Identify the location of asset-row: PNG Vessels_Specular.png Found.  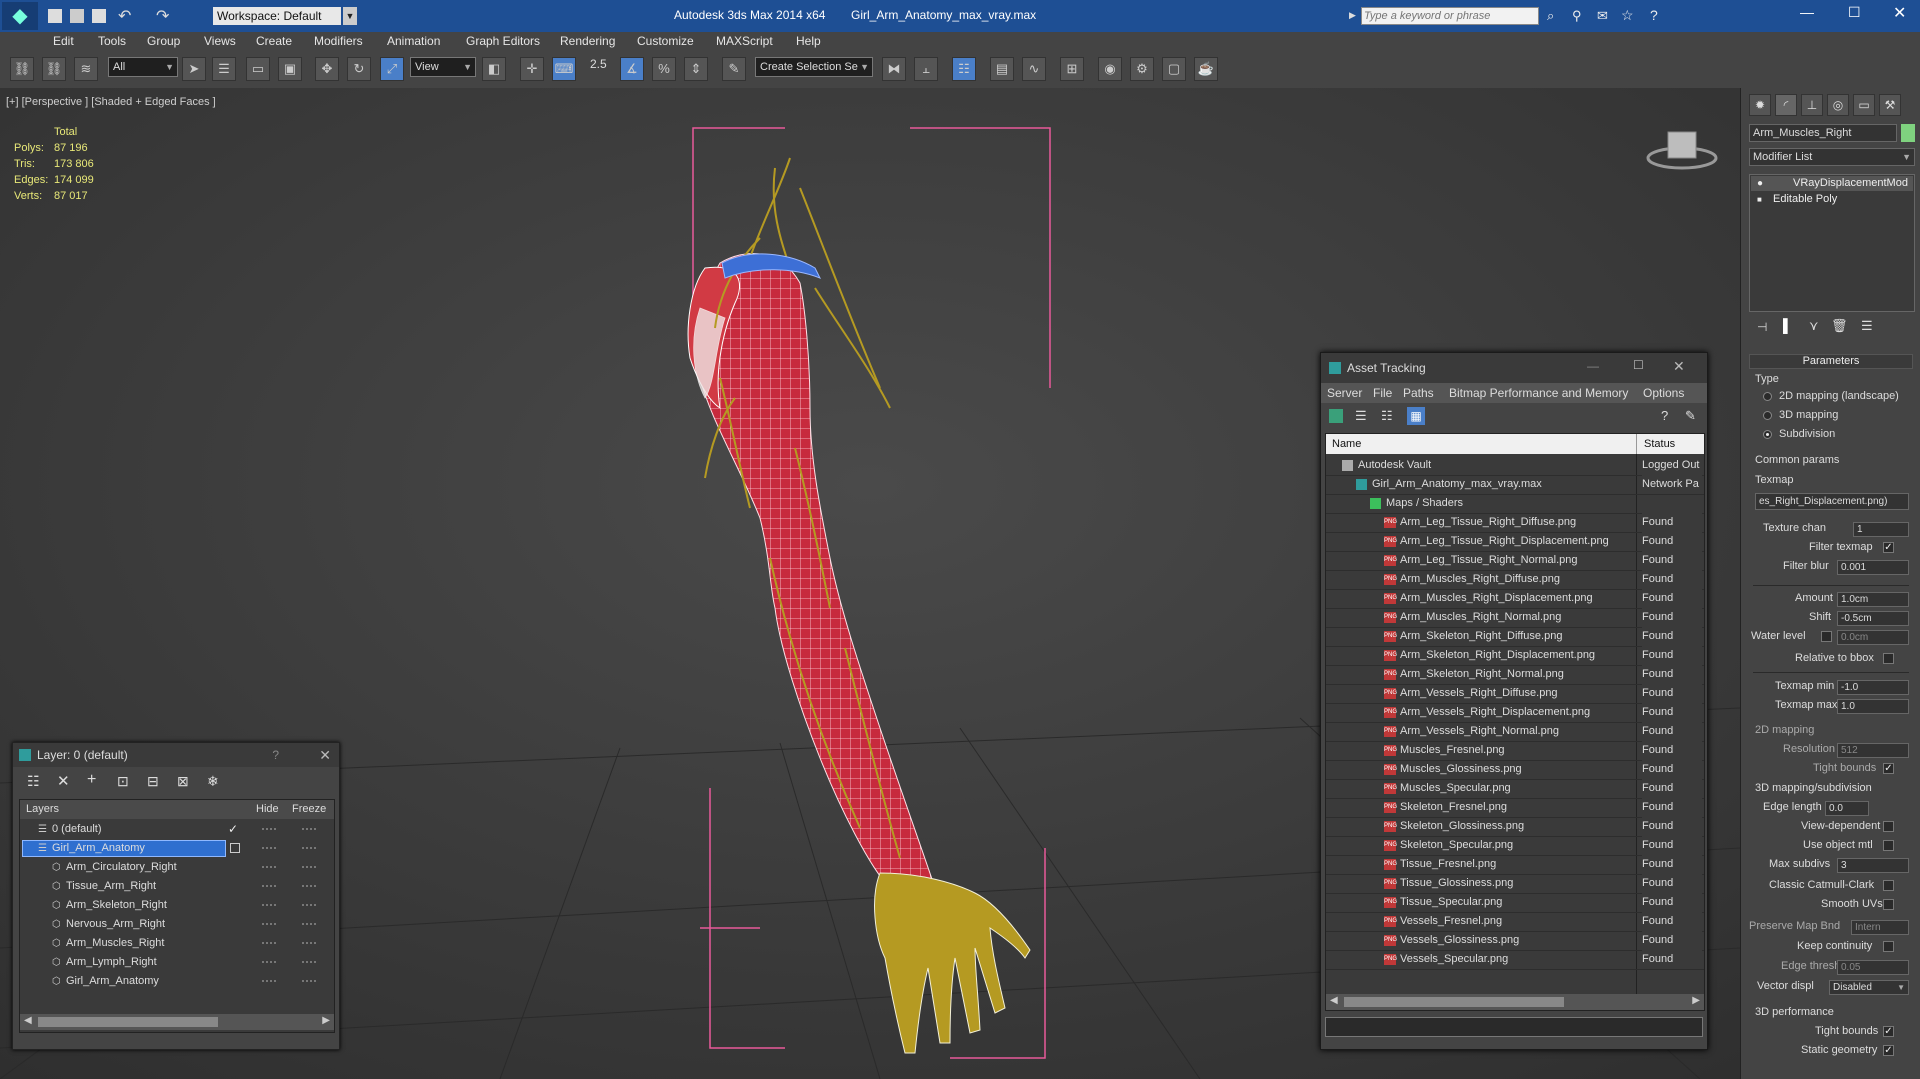
(1515, 960).